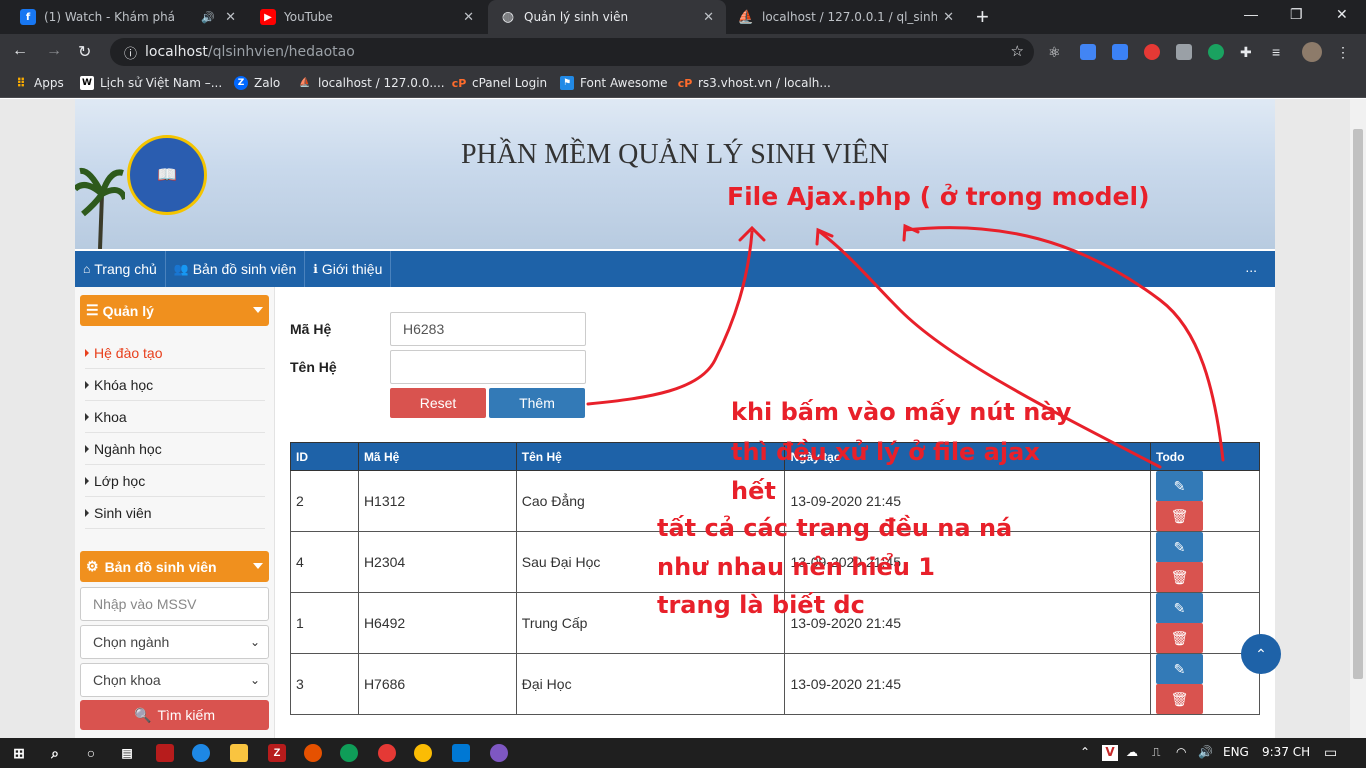 Image resolution: width=1366 pixels, height=768 pixels. I want to click on cloud-icon: ☁, so click(1132, 752).